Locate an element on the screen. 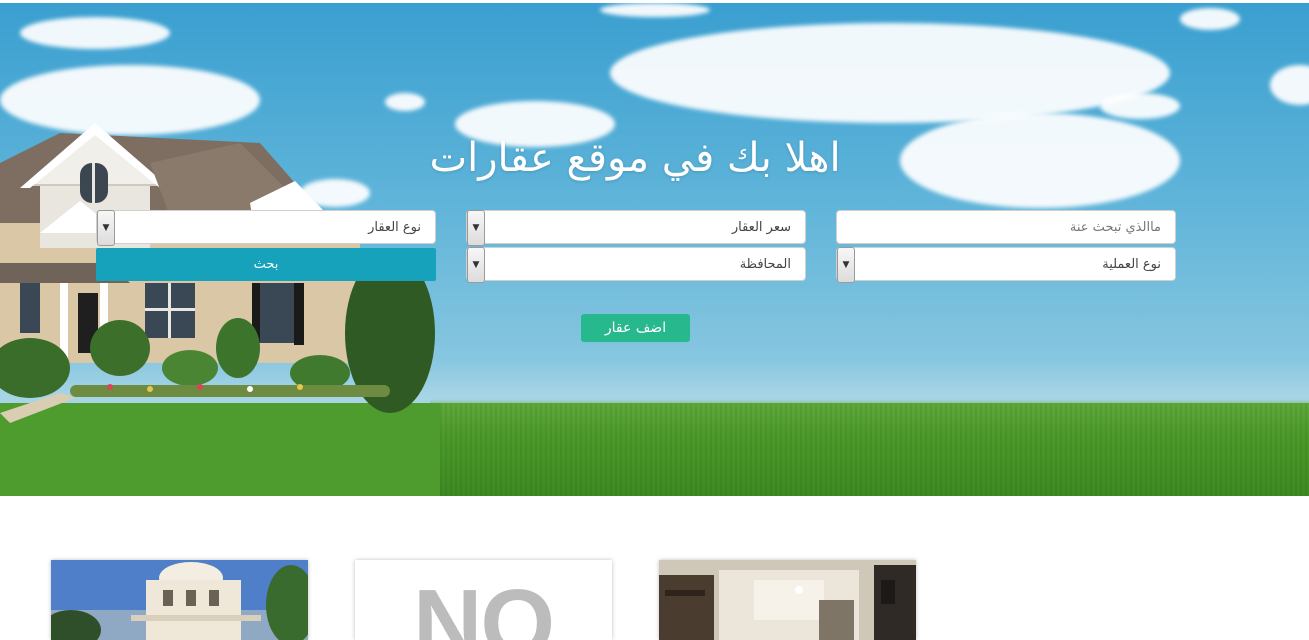 This screenshot has width=1309, height=640. villa-photo is located at coordinates (179, 600).